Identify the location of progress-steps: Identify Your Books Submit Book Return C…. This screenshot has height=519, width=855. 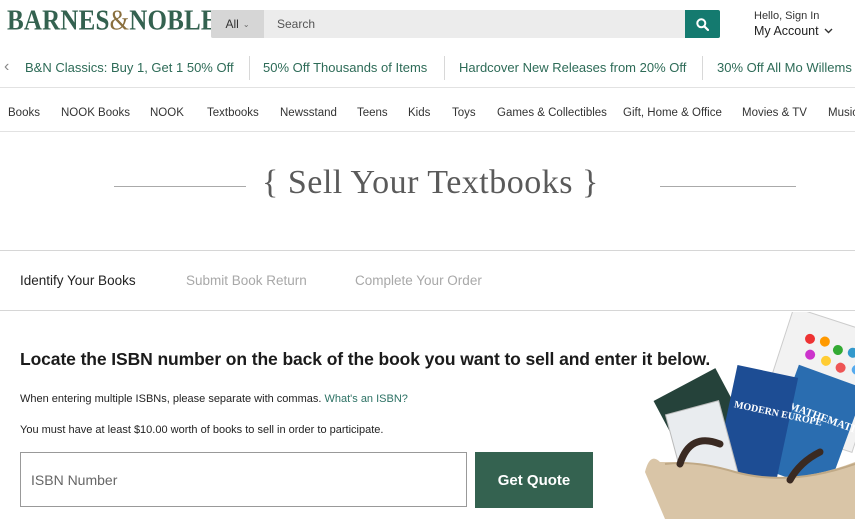
(427, 280).